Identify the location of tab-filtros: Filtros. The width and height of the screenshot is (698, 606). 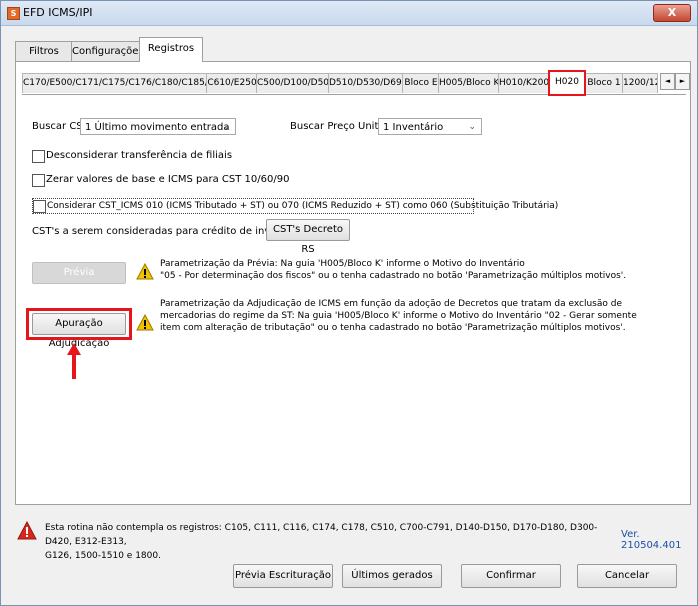
(44, 51).